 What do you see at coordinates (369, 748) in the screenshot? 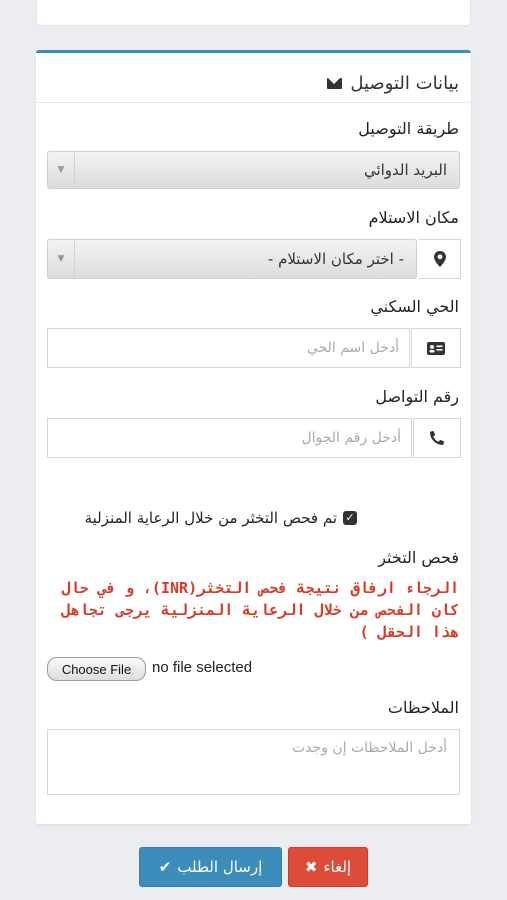
I see `notes-placeholder: أدخل الملاحظات إن وجدت` at bounding box center [369, 748].